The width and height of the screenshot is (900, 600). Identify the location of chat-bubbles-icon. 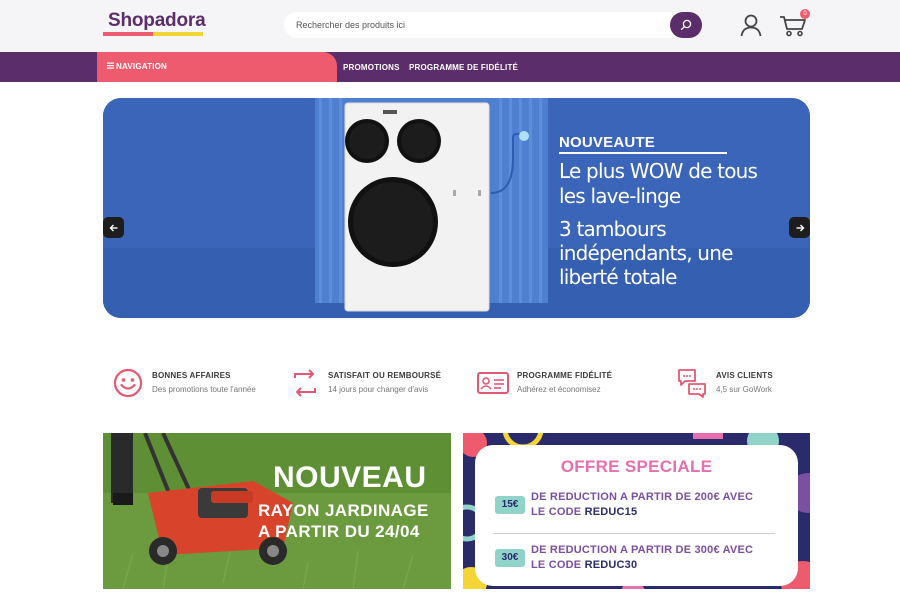
(692, 383).